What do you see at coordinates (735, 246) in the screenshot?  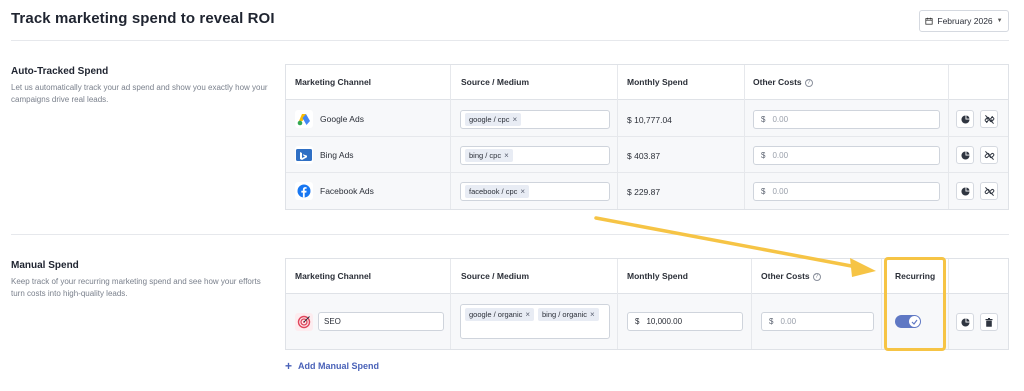 I see `annotation-arrow` at bounding box center [735, 246].